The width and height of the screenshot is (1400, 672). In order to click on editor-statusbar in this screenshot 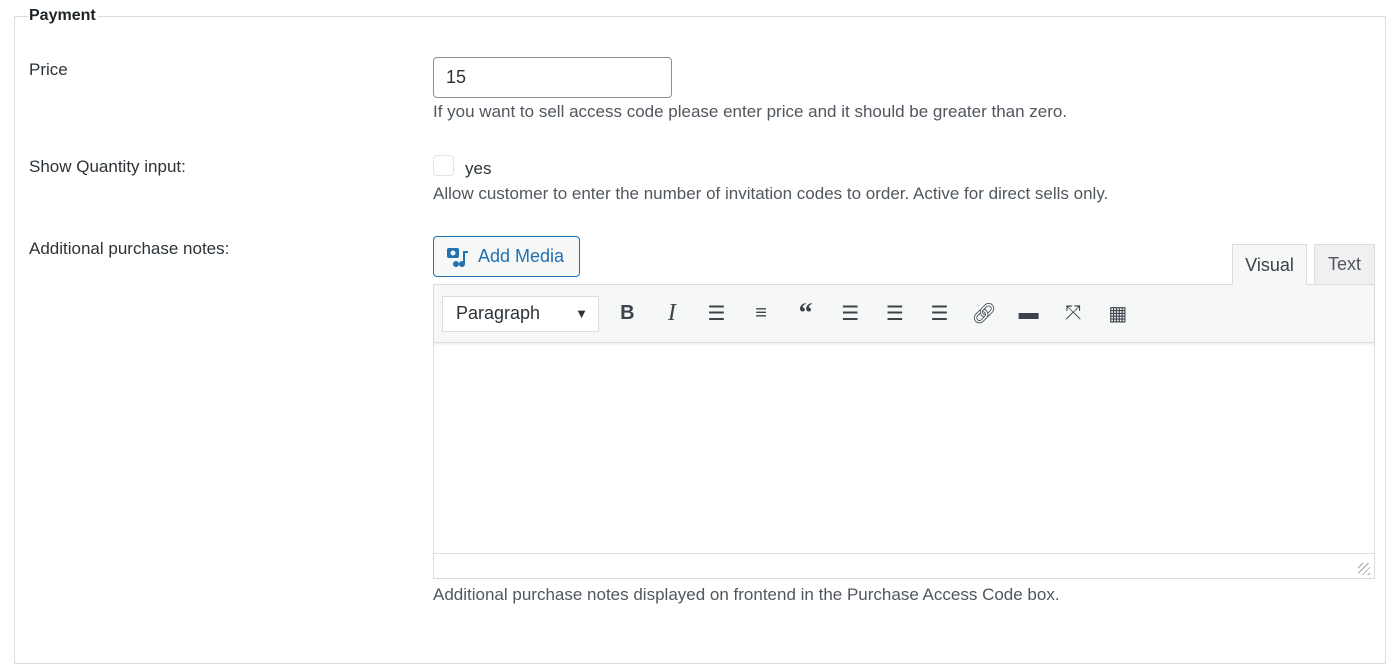, I will do `click(904, 566)`.